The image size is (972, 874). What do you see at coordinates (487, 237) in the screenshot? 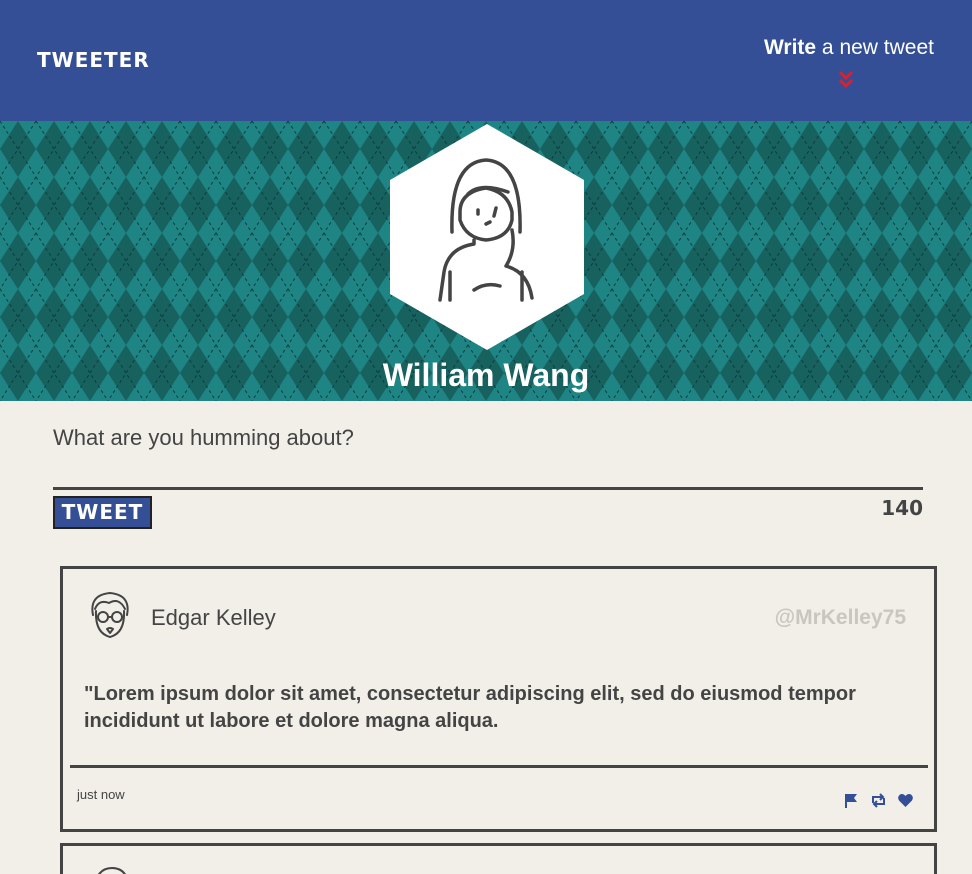
I see `profile-avatar` at bounding box center [487, 237].